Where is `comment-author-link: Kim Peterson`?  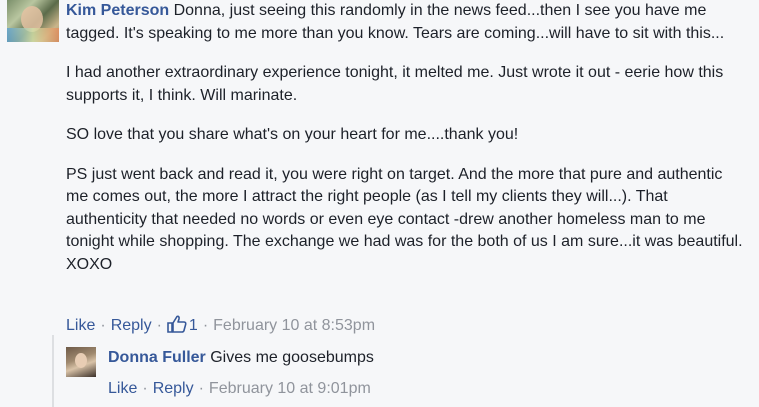 comment-author-link: Kim Peterson is located at coordinates (117, 10).